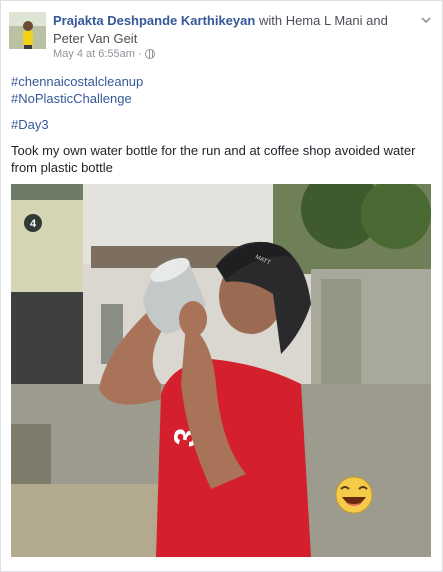 This screenshot has height=572, width=443. I want to click on hashtag-link: #NoPlasticChallenge, so click(221, 98).